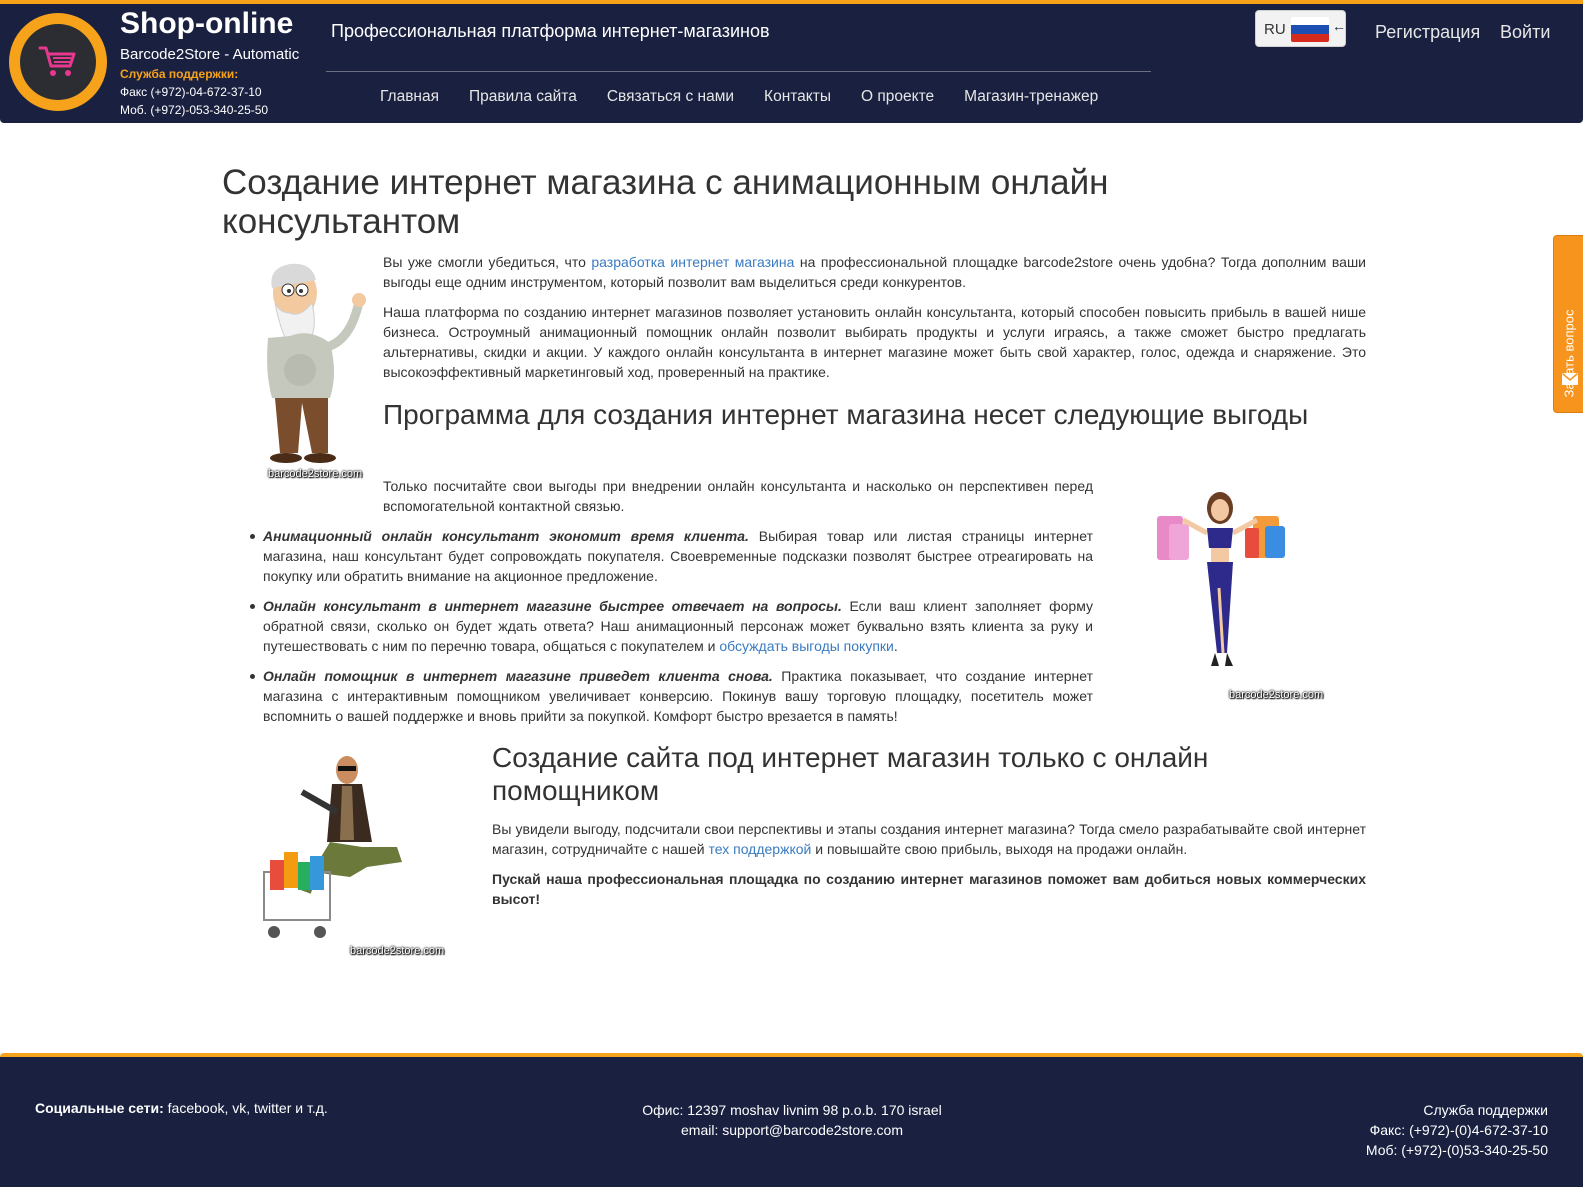 The height and width of the screenshot is (1187, 1583). I want to click on social-label: Социальные сети:, so click(99, 1108).